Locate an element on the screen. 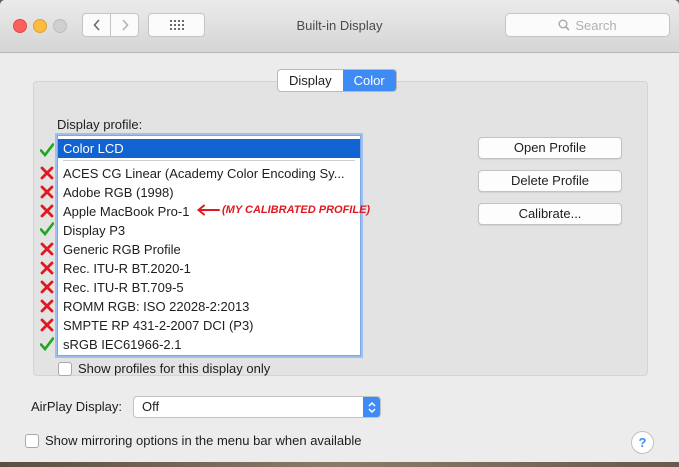  arrow-left-icon is located at coordinates (208, 210).